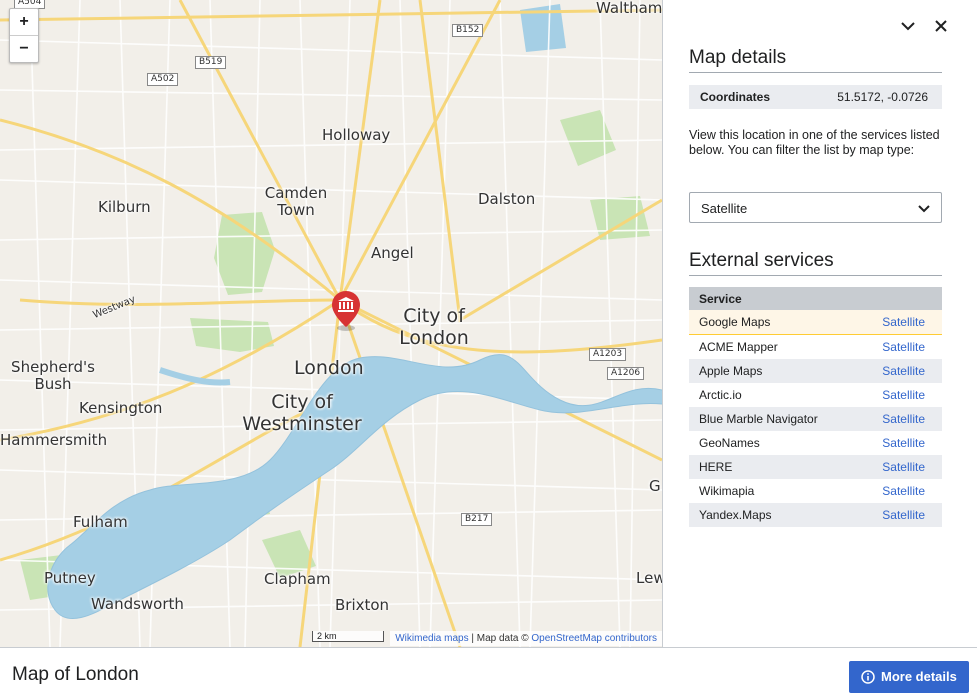 Image resolution: width=977 pixels, height=699 pixels. What do you see at coordinates (919, 676) in the screenshot?
I see `more-details-label: More details` at bounding box center [919, 676].